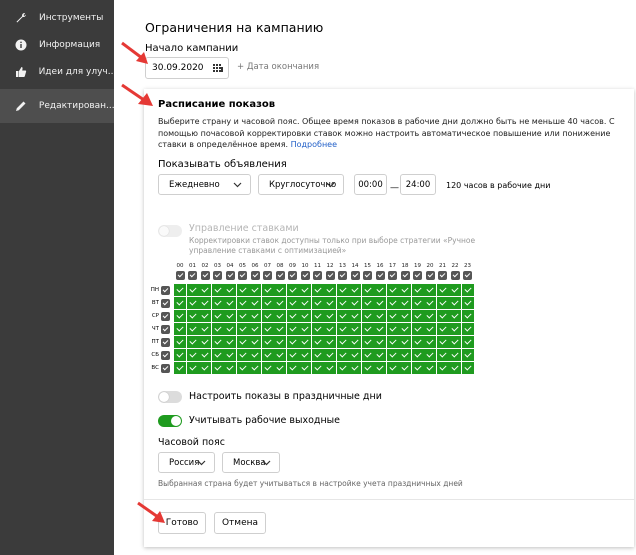  Describe the element at coordinates (186, 462) in the screenshot. I see `country-select: Россия` at that location.